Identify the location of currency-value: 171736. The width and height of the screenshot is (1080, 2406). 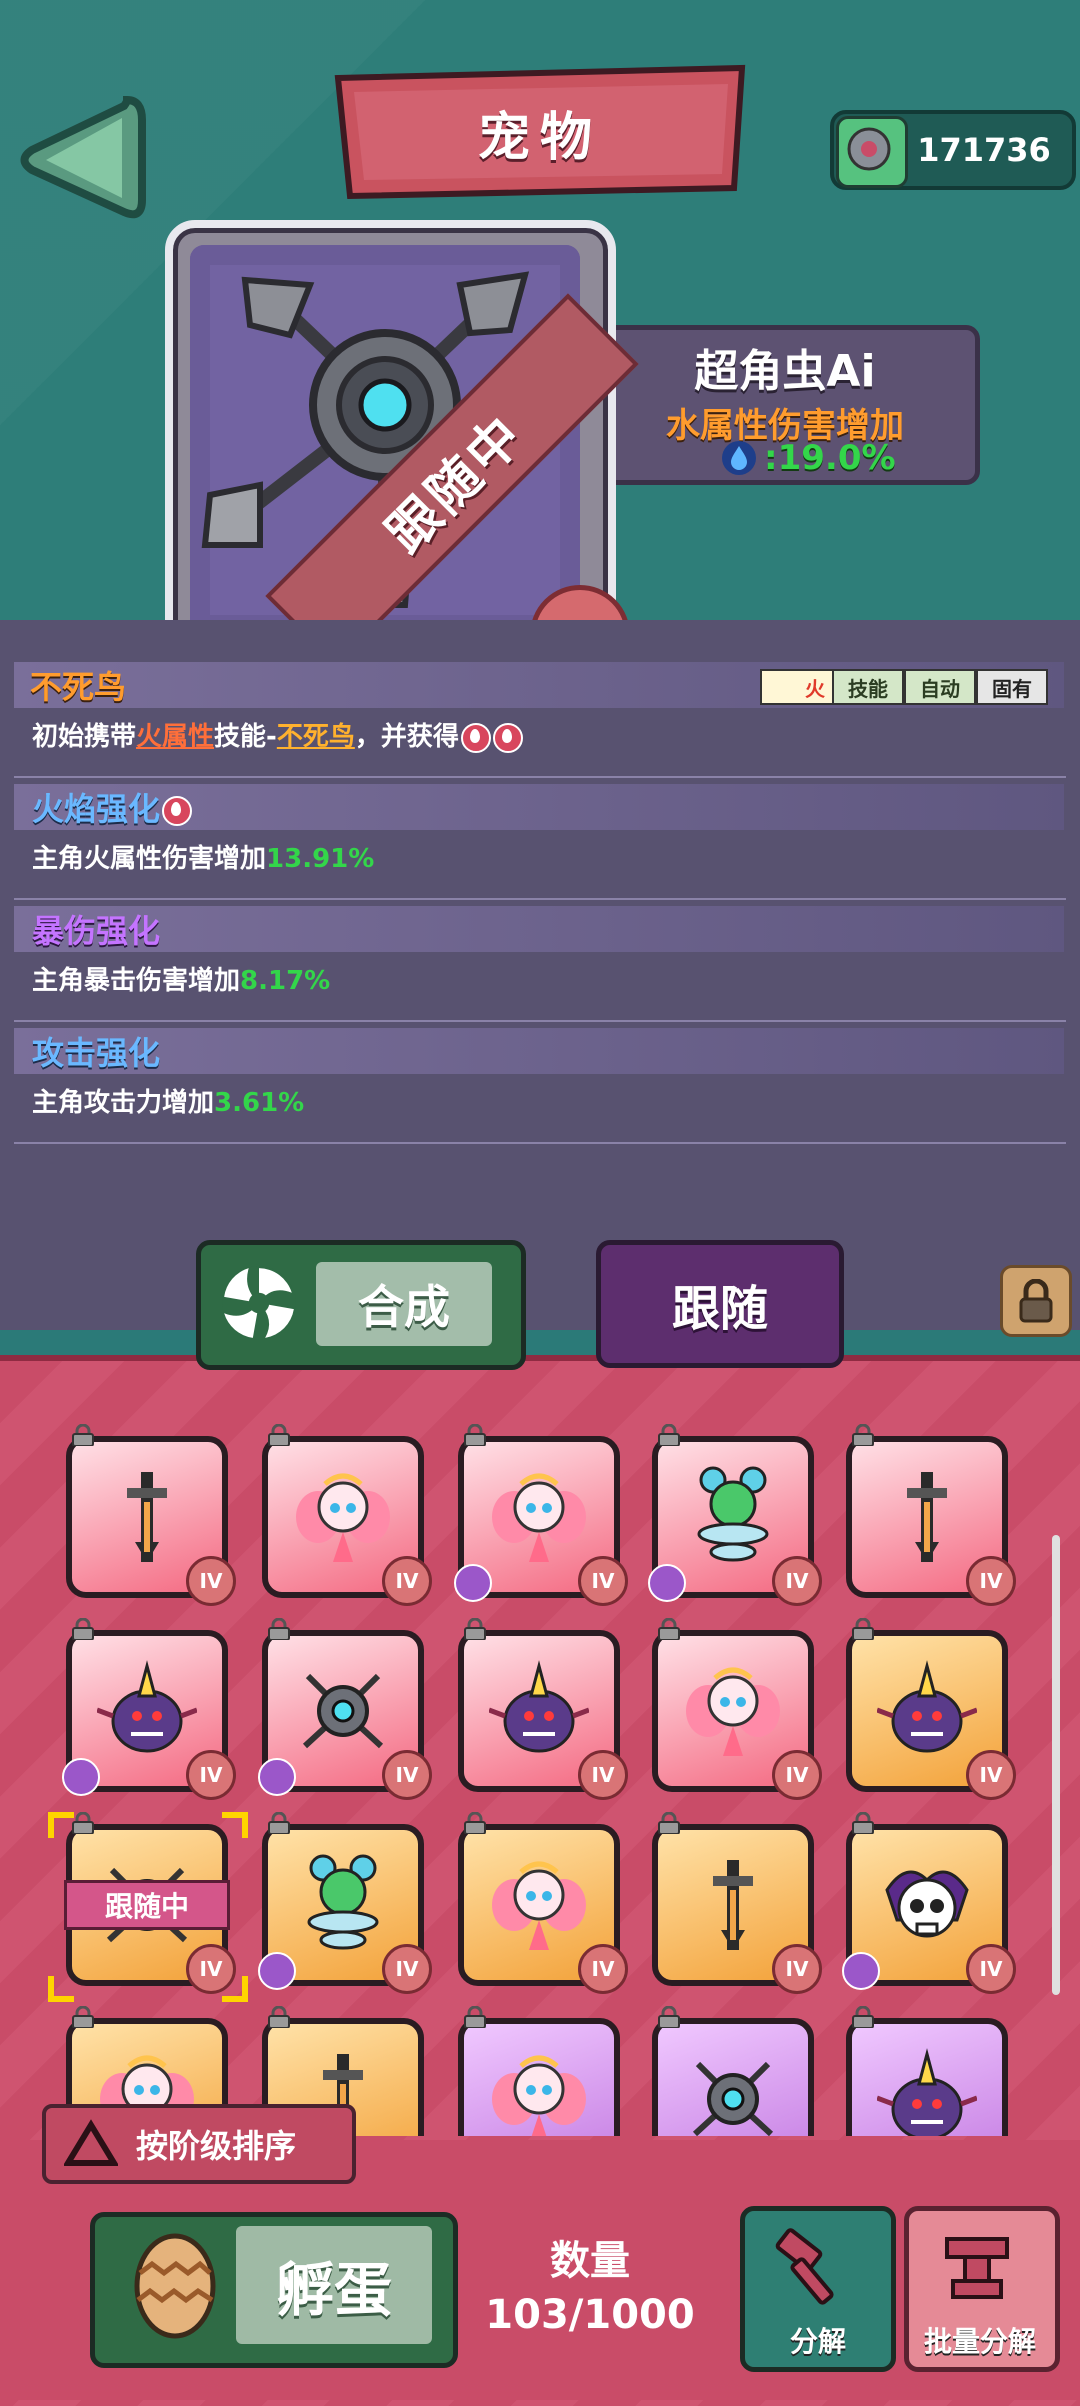
(984, 150).